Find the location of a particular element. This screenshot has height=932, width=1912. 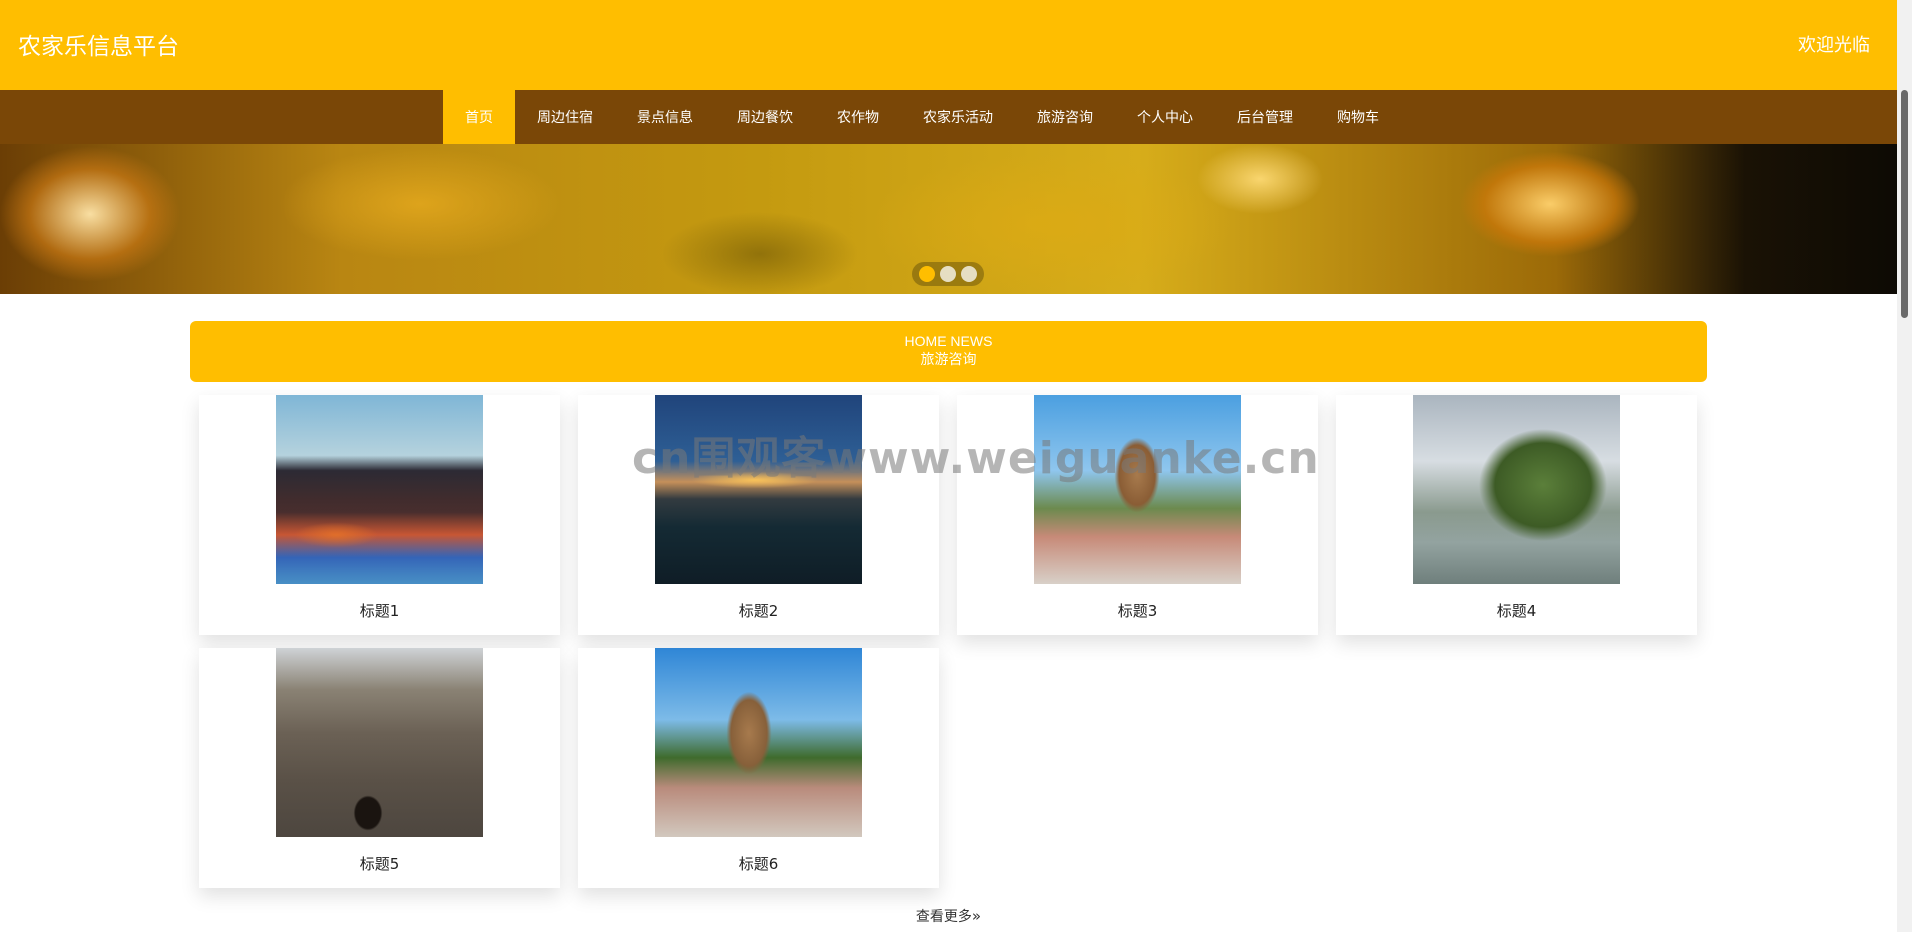

news-card: 标题5 is located at coordinates (379, 768).